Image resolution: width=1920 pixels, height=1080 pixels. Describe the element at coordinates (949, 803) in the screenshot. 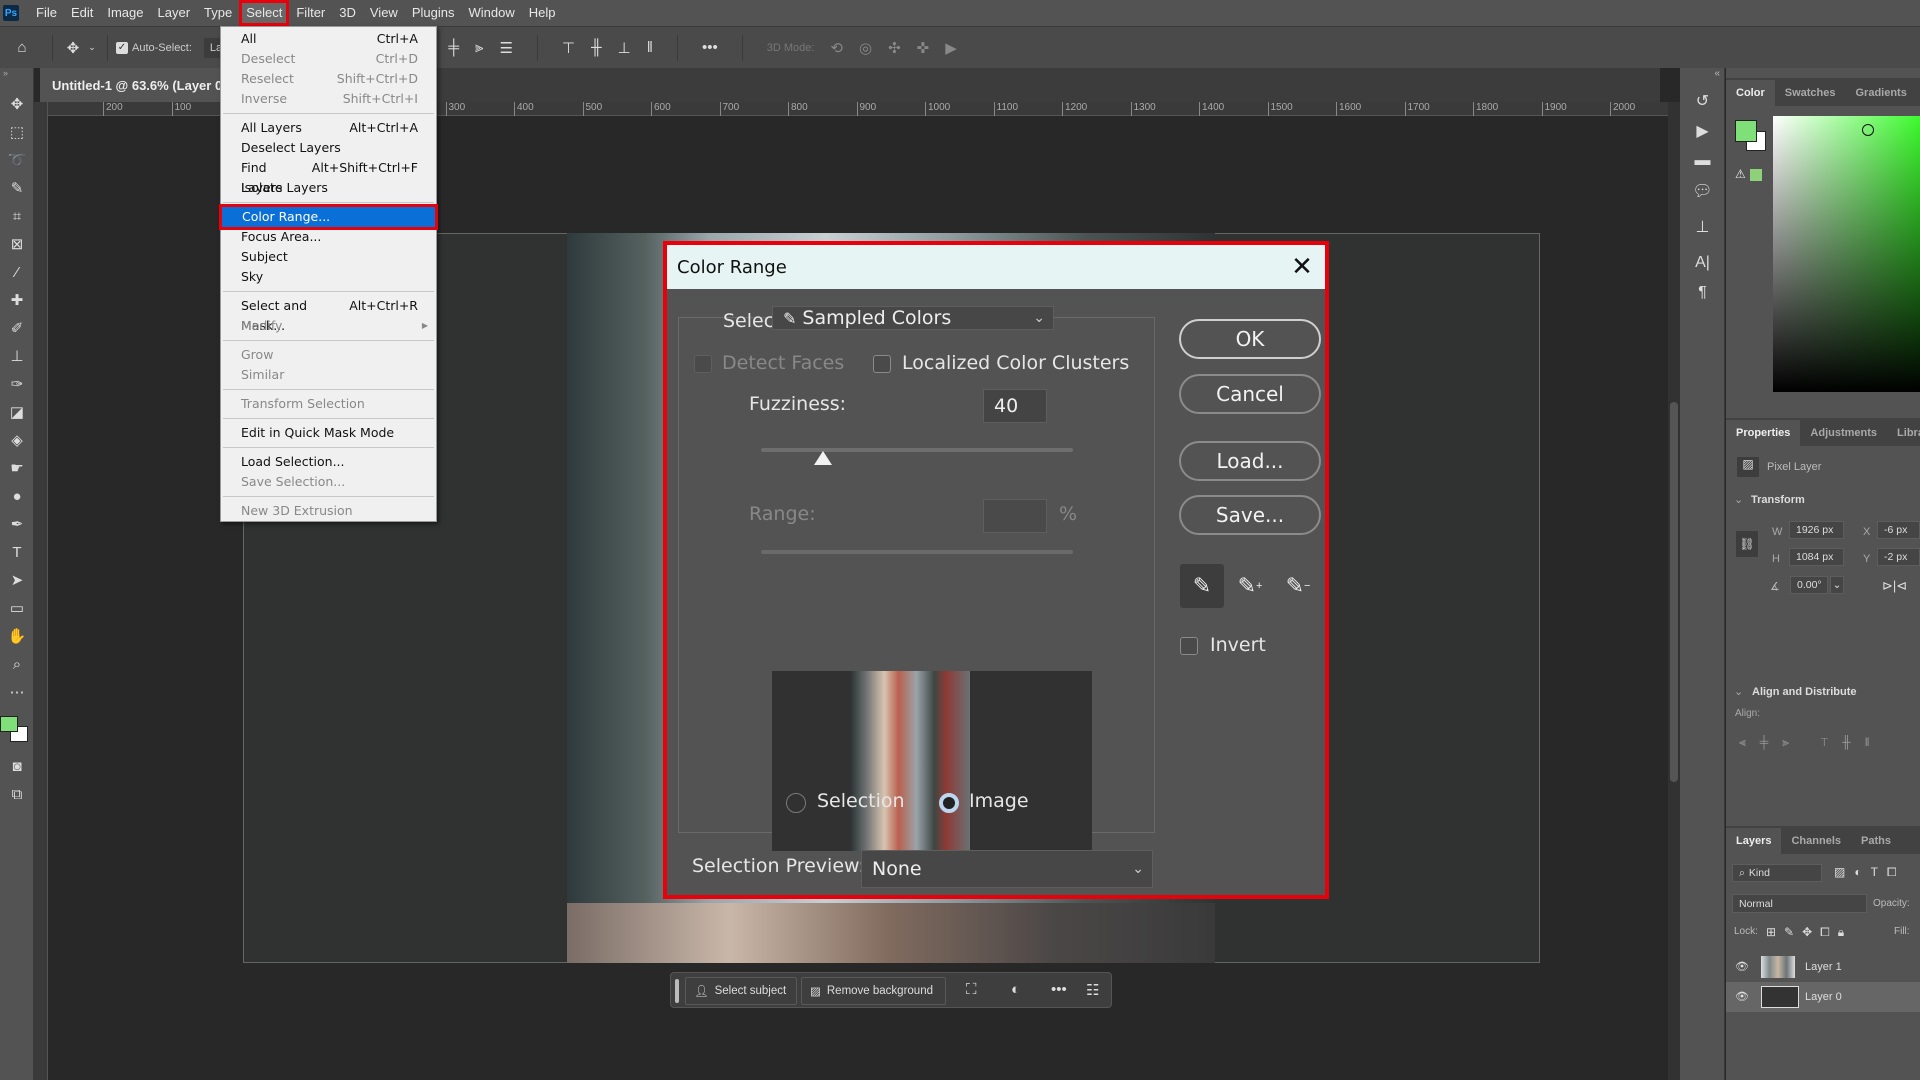

I see `image-radio` at that location.